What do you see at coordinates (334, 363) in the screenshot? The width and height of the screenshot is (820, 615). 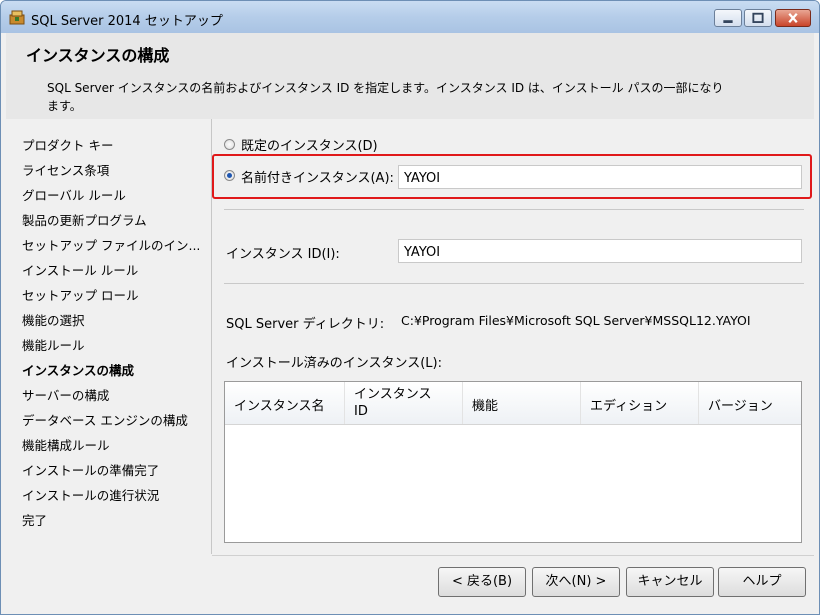 I see `installed-instances-label: インストール済みのインスタンス(L):` at bounding box center [334, 363].